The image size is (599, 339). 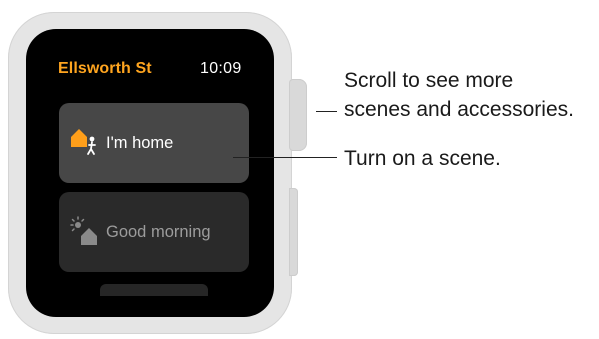 I want to click on side-button, so click(x=293, y=232).